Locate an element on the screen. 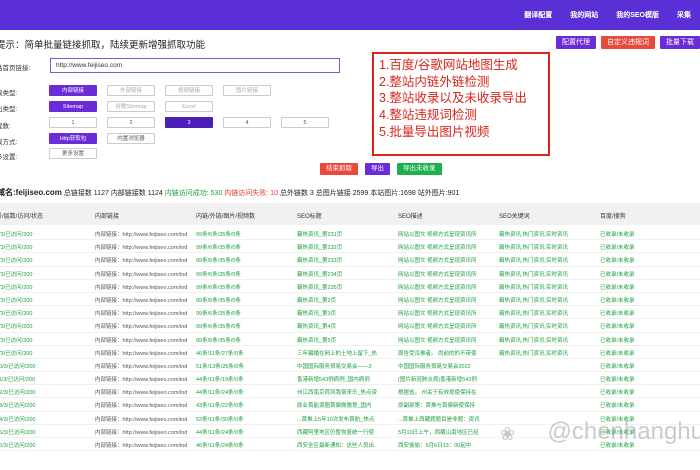 This screenshot has width=700, height=470. cell-status: 2/3/已访问/200 is located at coordinates (16, 261).